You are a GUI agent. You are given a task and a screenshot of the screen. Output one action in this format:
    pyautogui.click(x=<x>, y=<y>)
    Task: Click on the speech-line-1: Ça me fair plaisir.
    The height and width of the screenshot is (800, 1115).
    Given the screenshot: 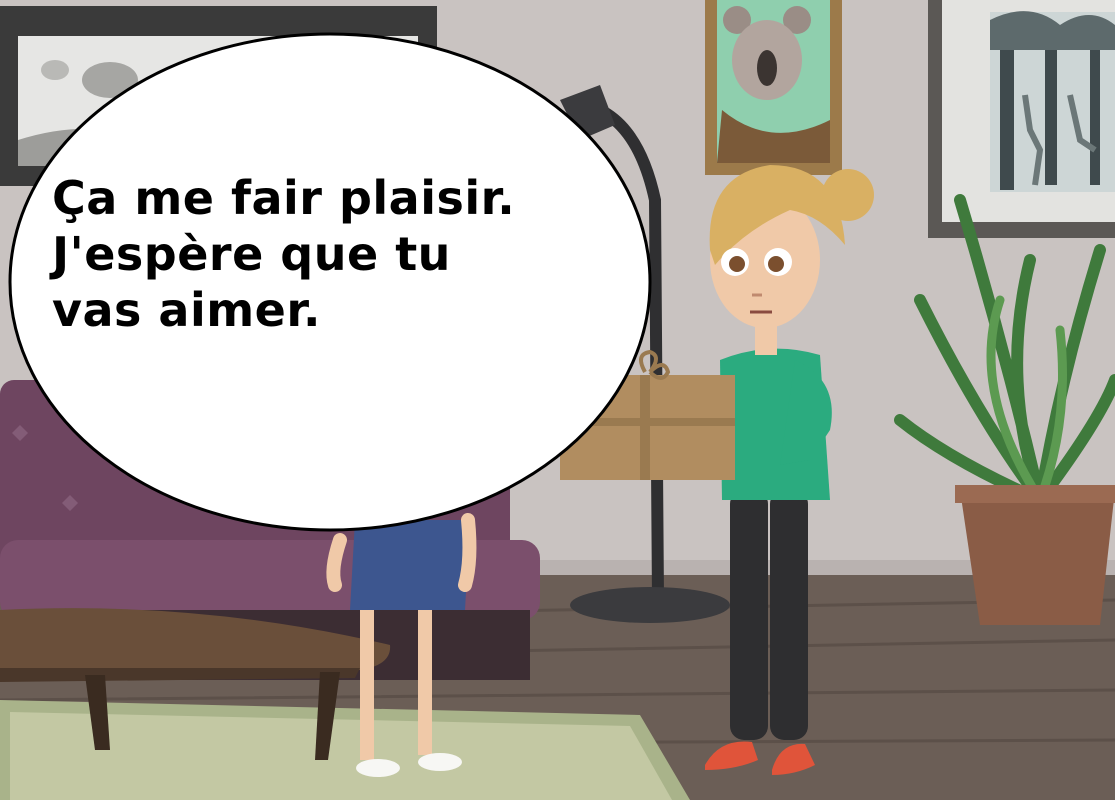 What is the action you would take?
    pyautogui.click(x=284, y=198)
    